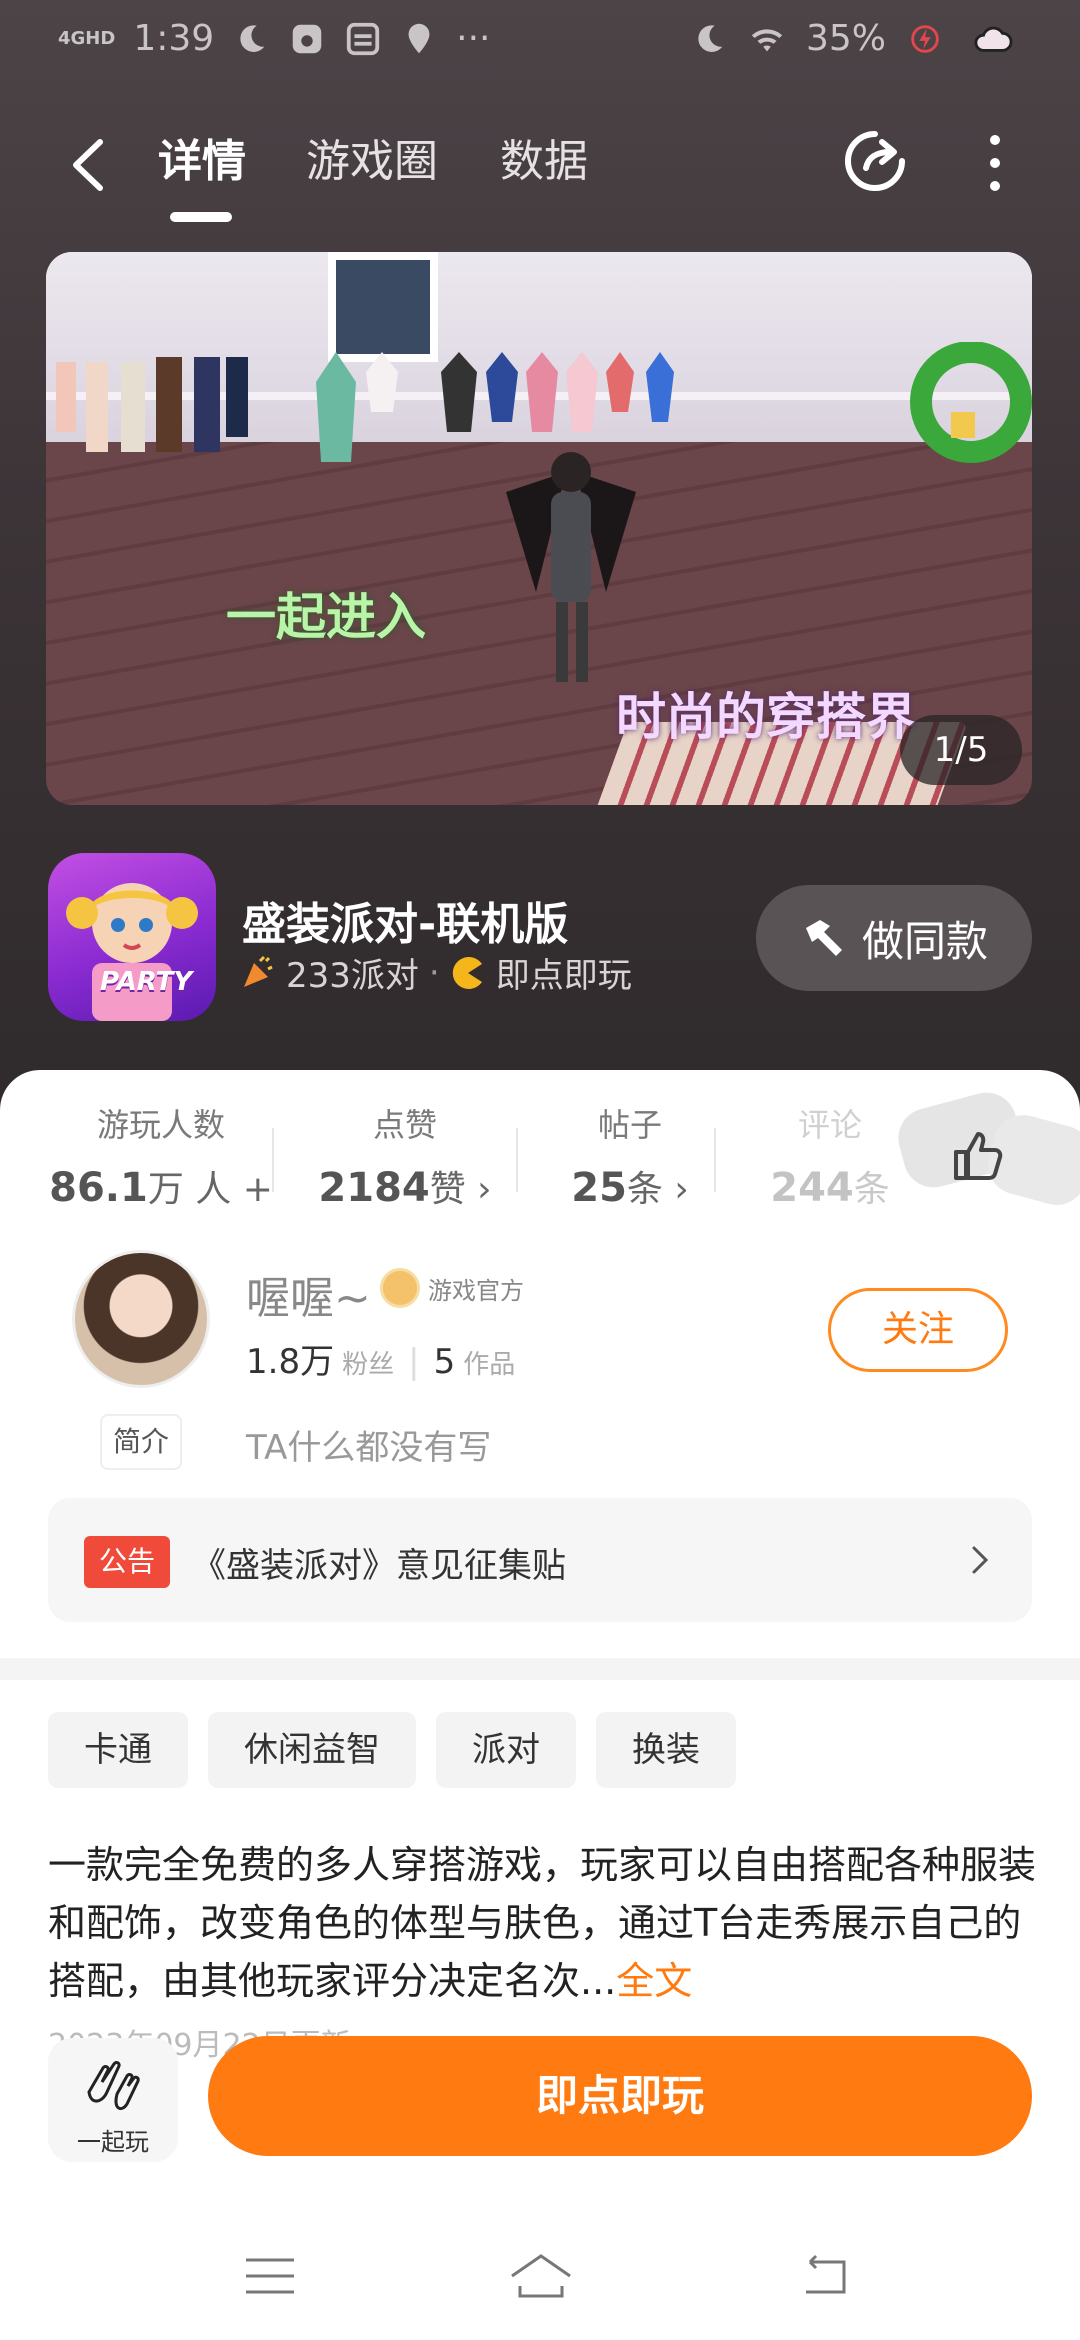 This screenshot has height=2340, width=1080. Describe the element at coordinates (419, 38) in the screenshot. I see `location-icon` at that location.